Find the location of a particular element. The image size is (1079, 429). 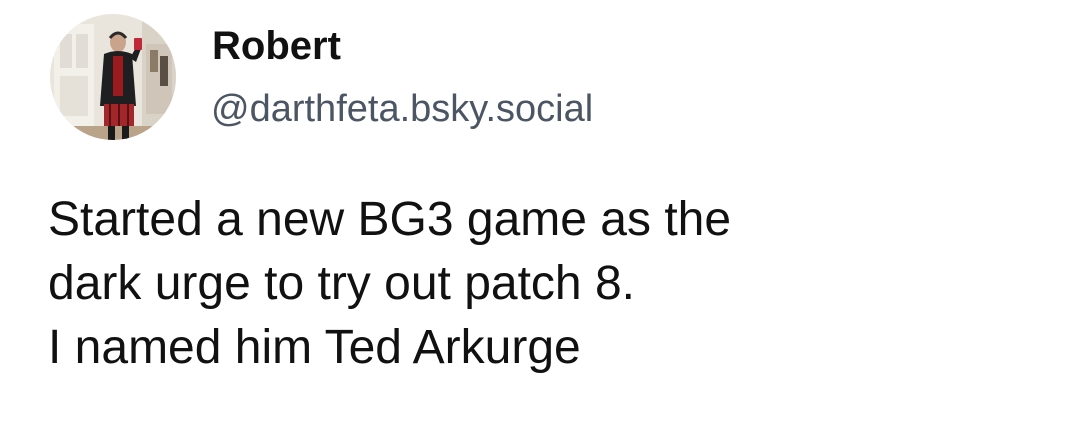

post-text-line: dark urge to try out patch 8. is located at coordinates (341, 283).